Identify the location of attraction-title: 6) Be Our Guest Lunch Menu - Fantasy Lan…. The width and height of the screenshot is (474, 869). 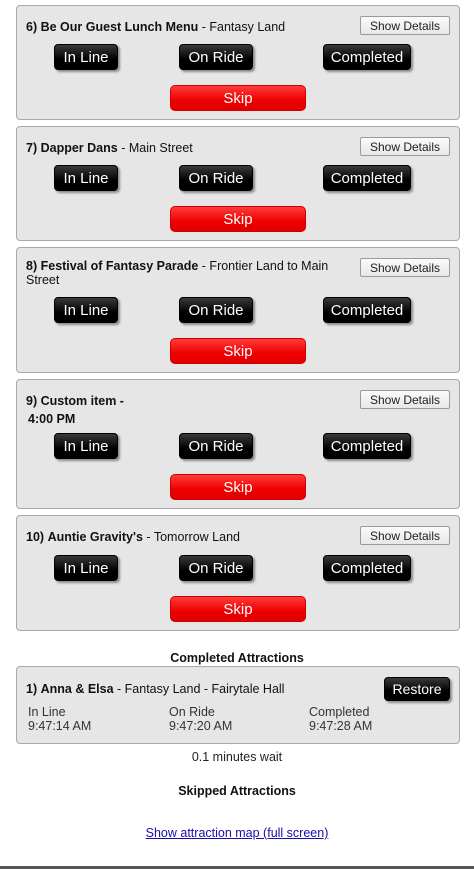
(191, 27).